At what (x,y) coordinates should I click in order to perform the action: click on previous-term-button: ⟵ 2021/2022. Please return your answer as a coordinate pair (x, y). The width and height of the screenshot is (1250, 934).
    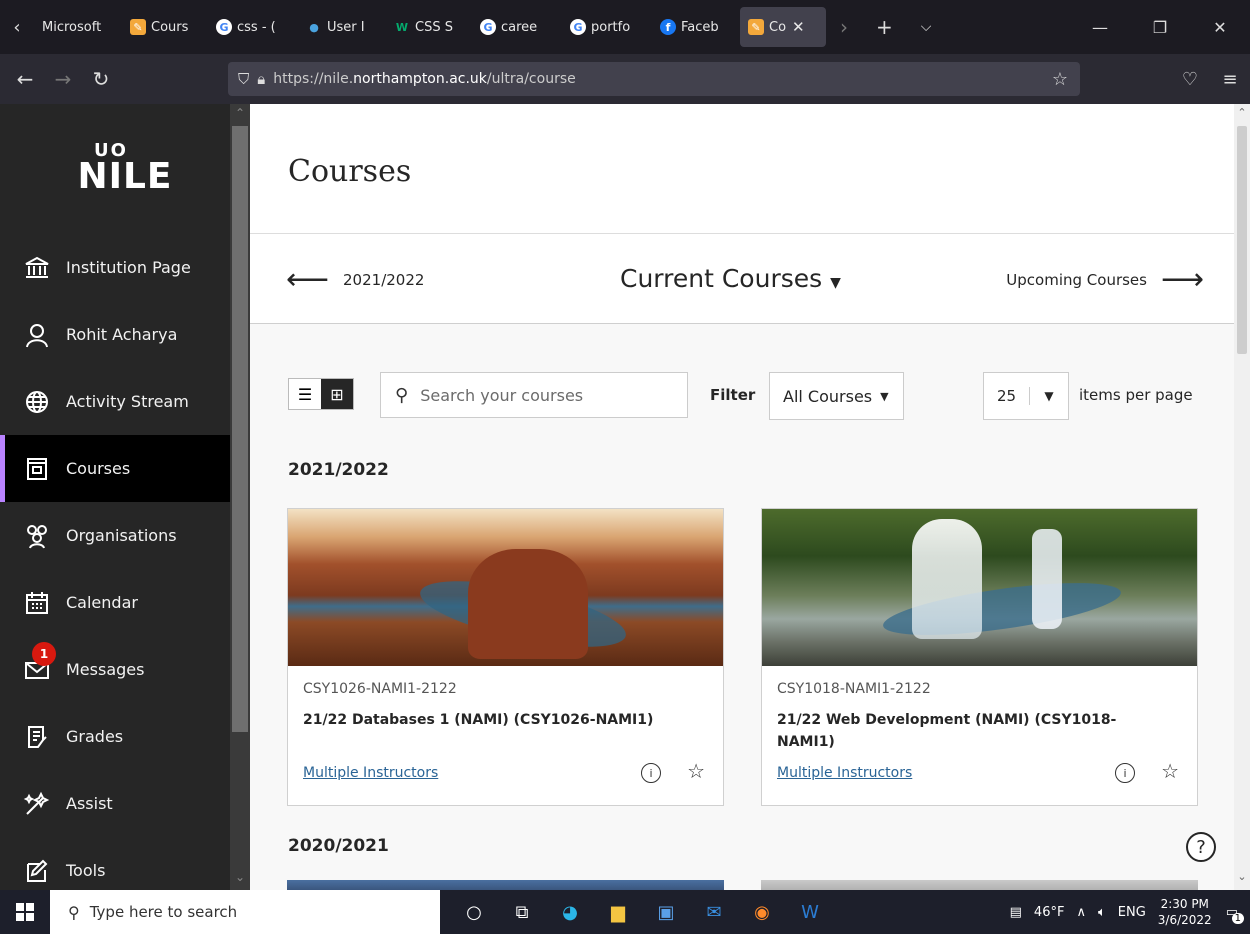
    Looking at the image, I should click on (355, 279).